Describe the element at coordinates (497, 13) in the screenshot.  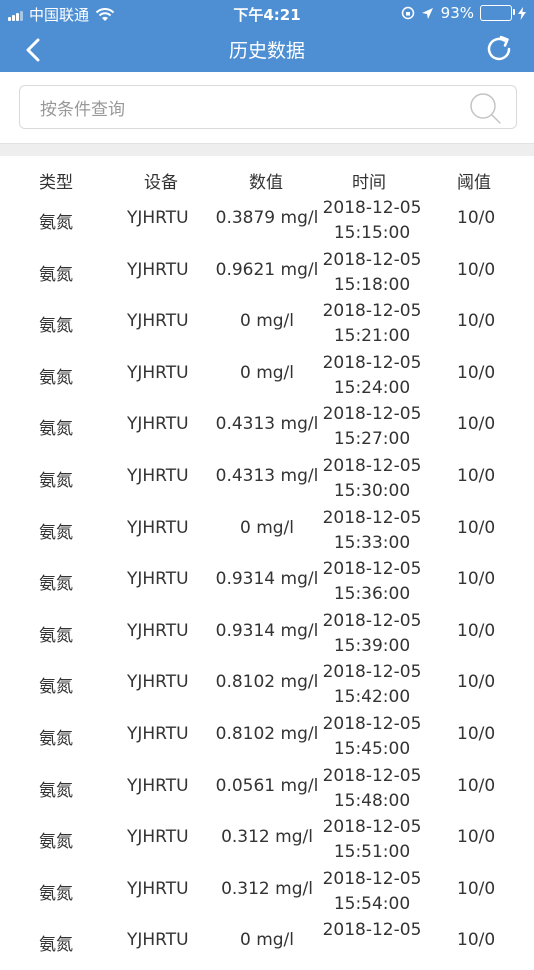
I see `battery-icon` at that location.